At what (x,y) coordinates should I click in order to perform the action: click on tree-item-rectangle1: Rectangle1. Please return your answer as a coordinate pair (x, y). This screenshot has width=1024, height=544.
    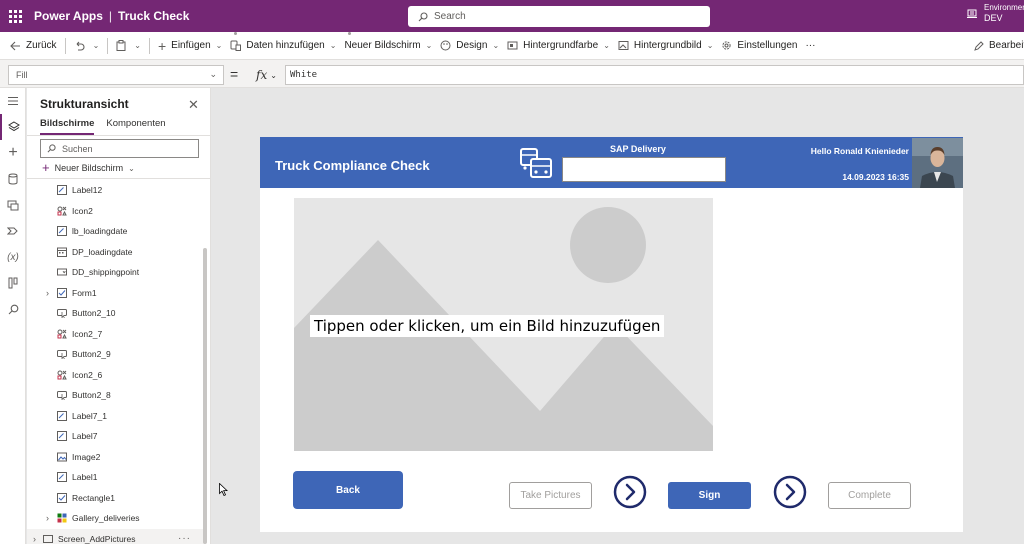
    Looking at the image, I should click on (116, 498).